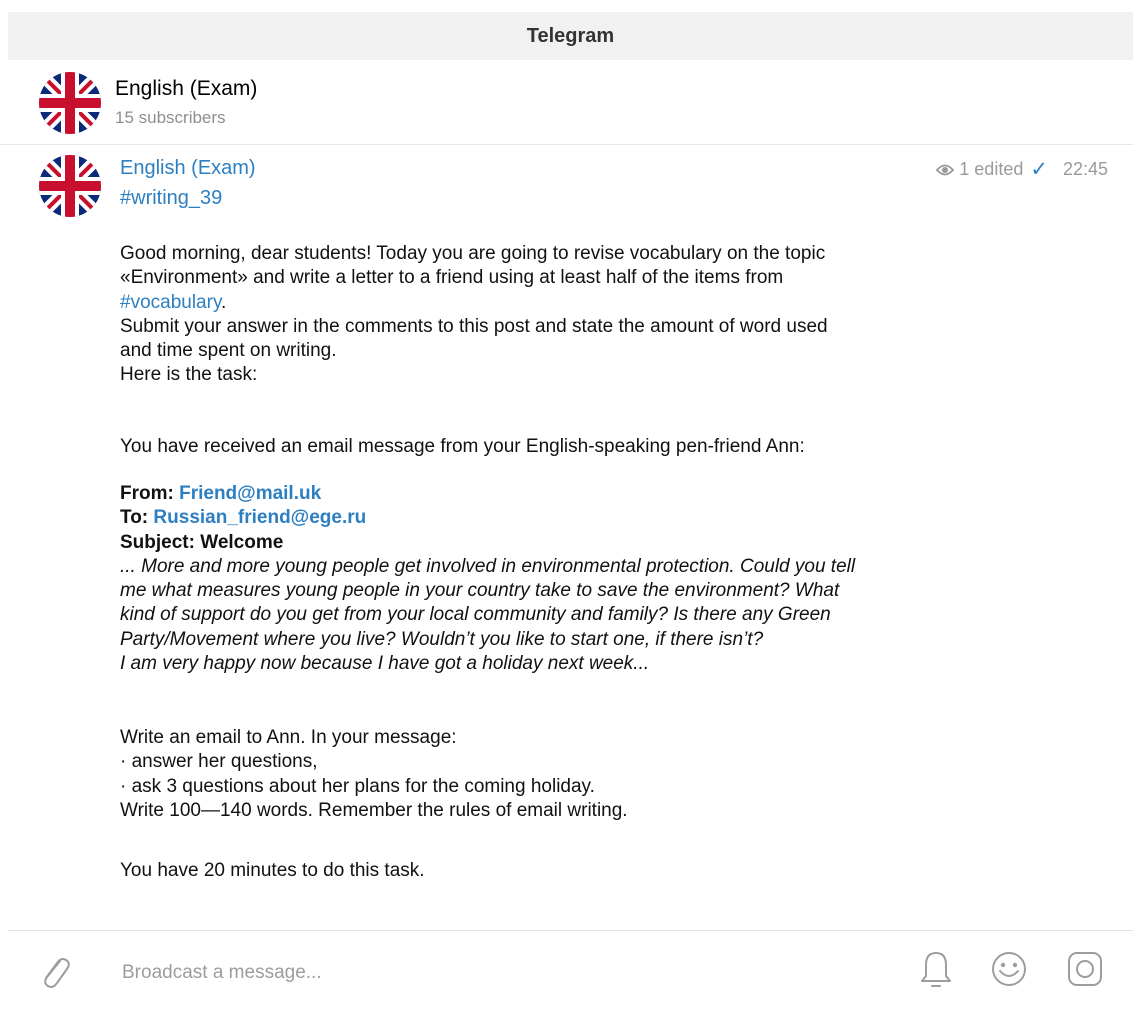 This screenshot has width=1133, height=1009. I want to click on subscriber-count: 15 subscribers, so click(170, 117).